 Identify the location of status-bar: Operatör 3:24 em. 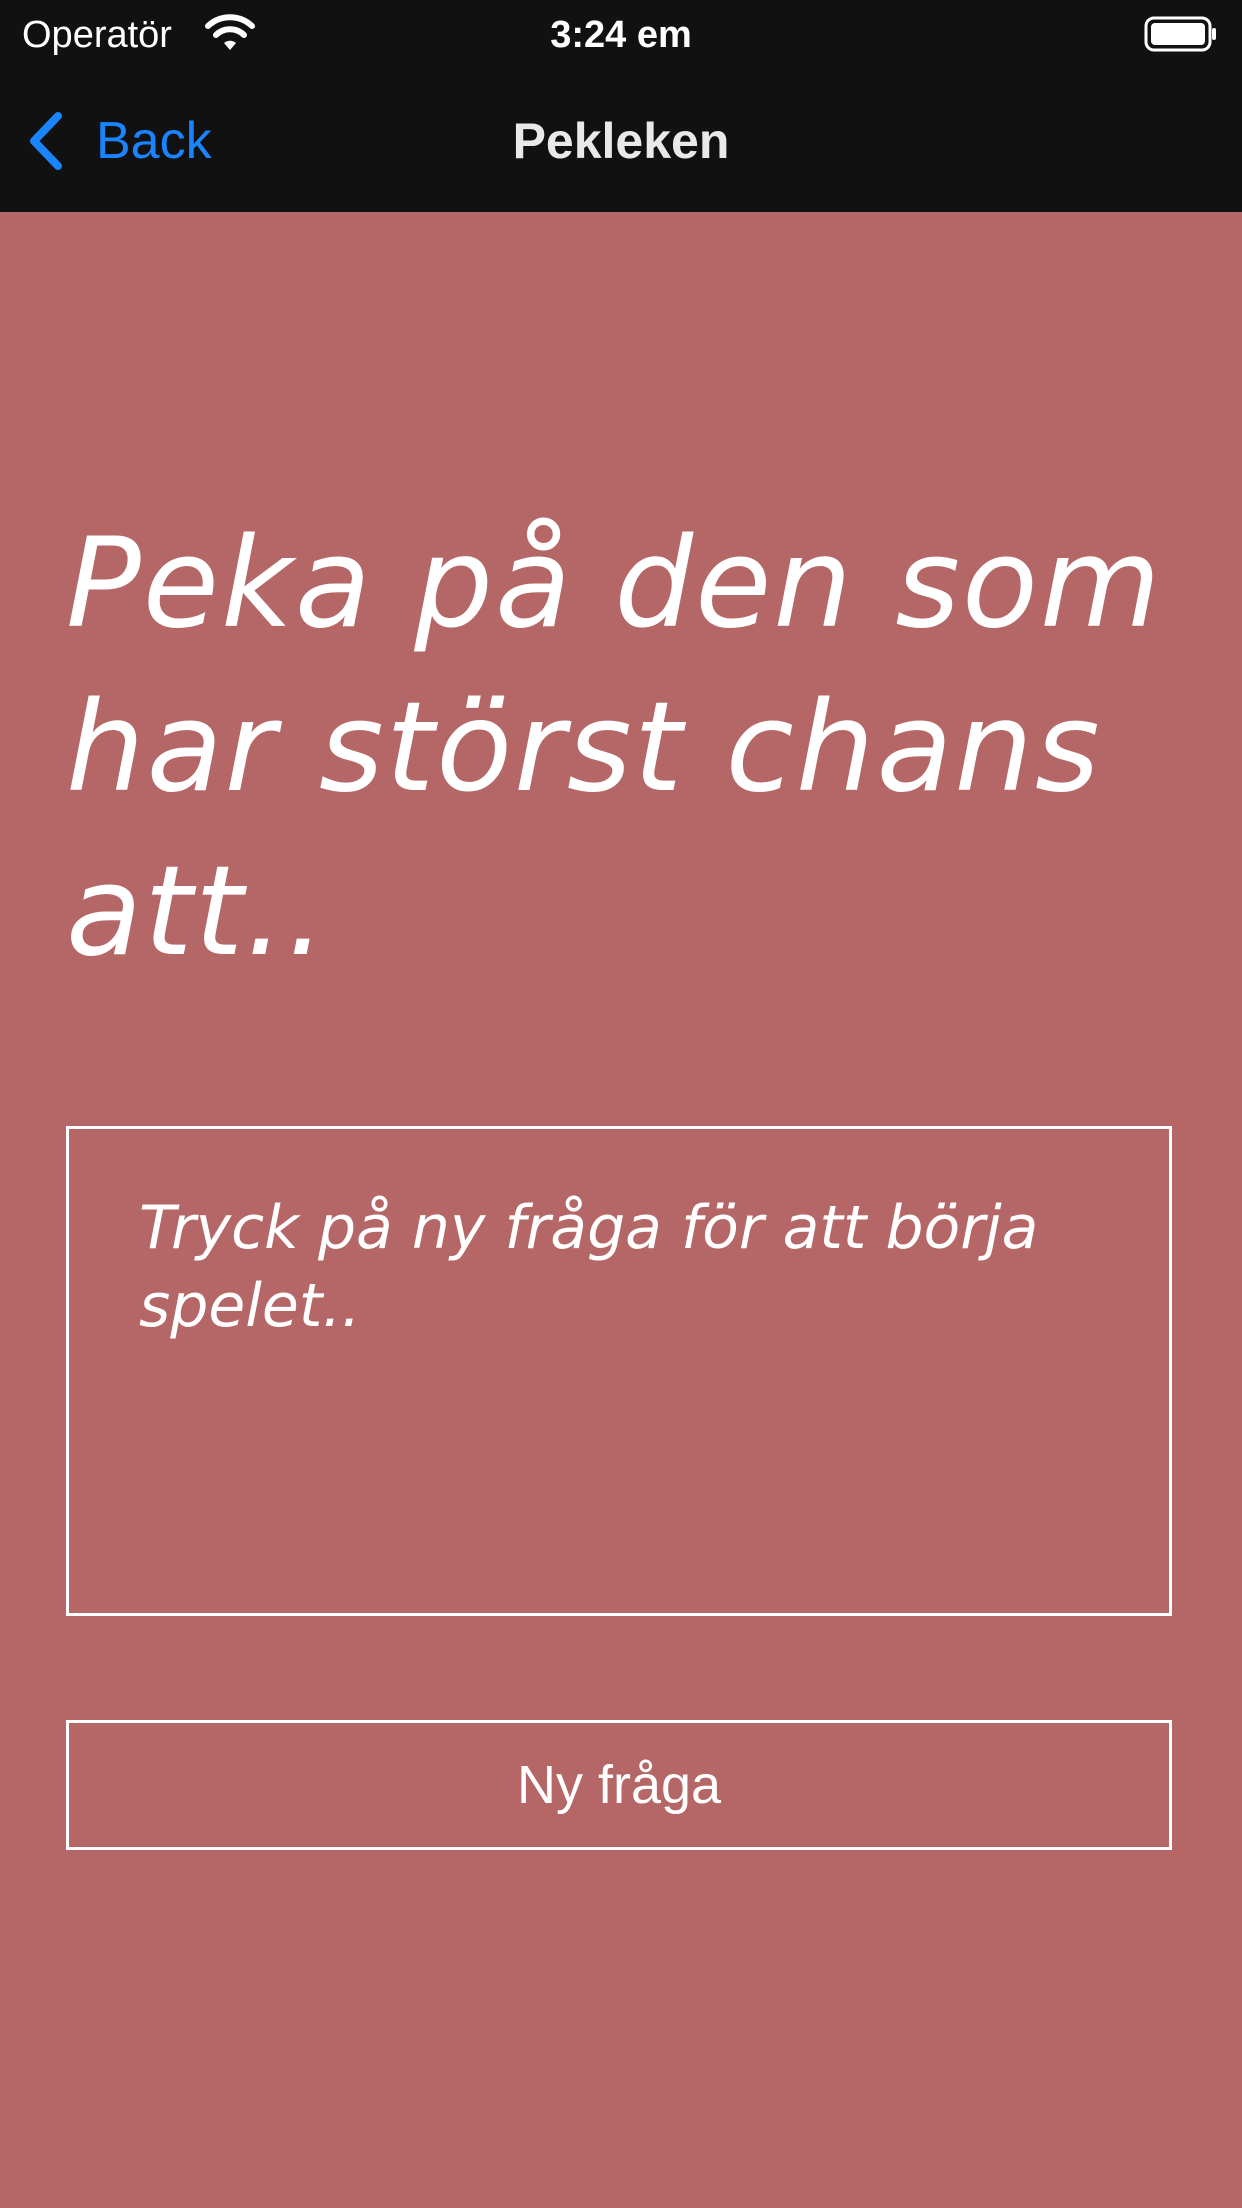
(621, 35).